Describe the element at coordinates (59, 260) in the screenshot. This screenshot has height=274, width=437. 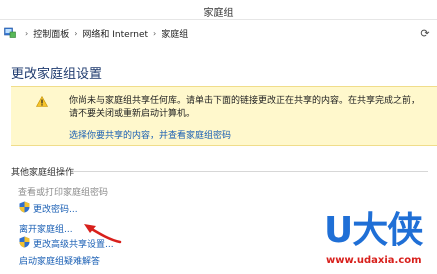
I see `homegroup-troubleshooter-link: 启动家庭组疑难解答` at that location.